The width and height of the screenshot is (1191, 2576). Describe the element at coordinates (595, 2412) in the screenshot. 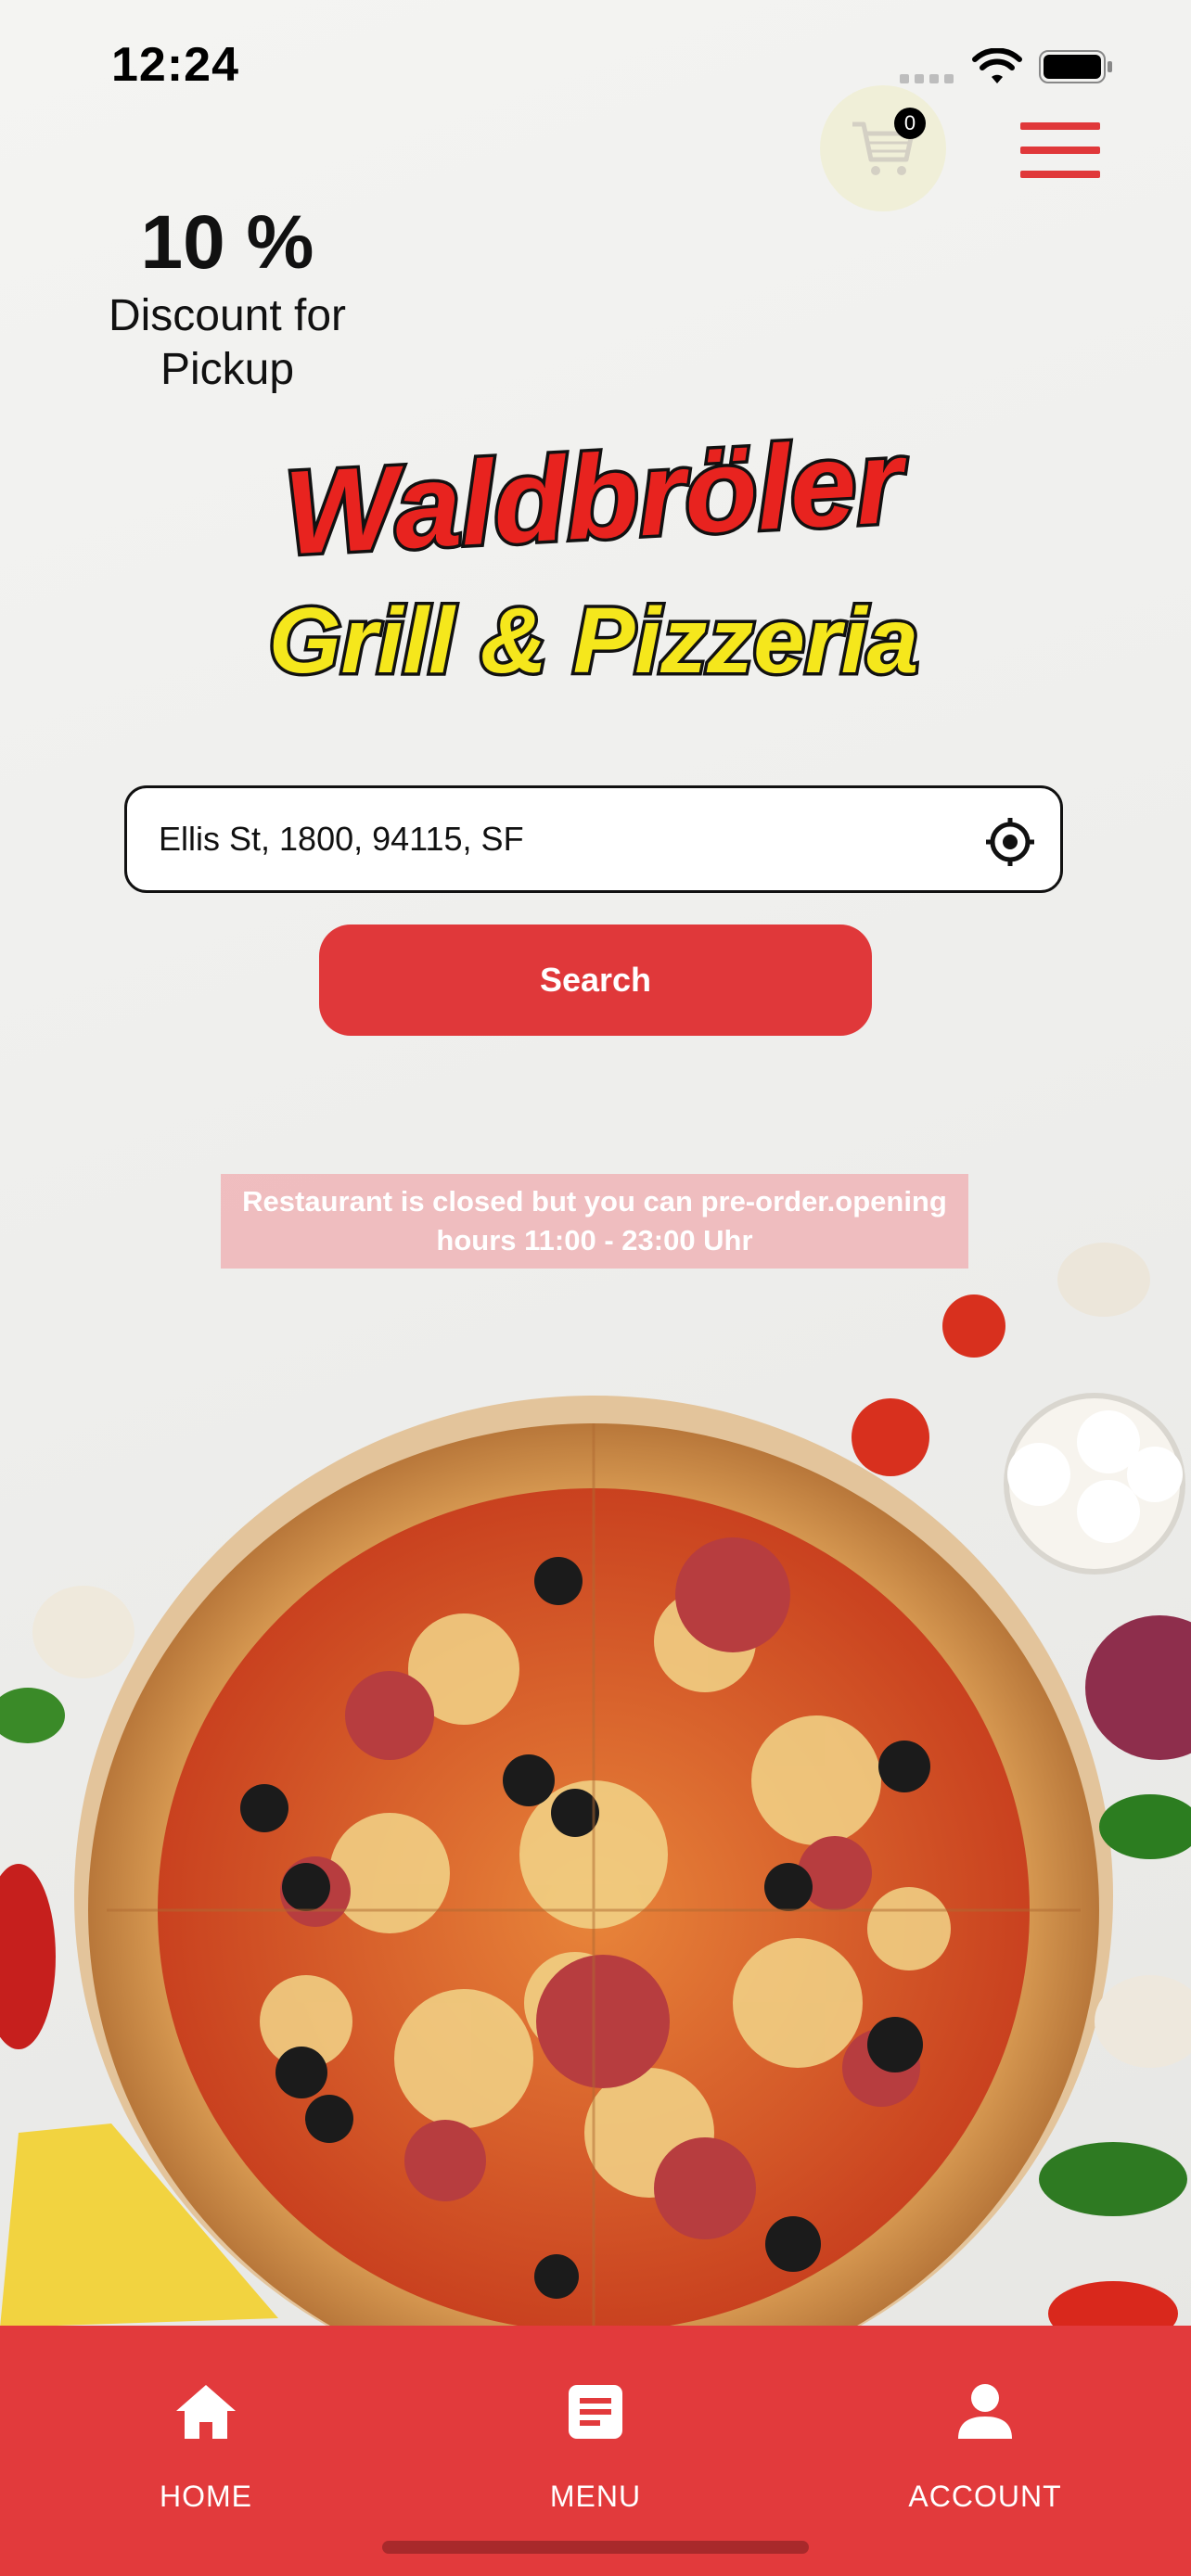

I see `menu-icon` at that location.